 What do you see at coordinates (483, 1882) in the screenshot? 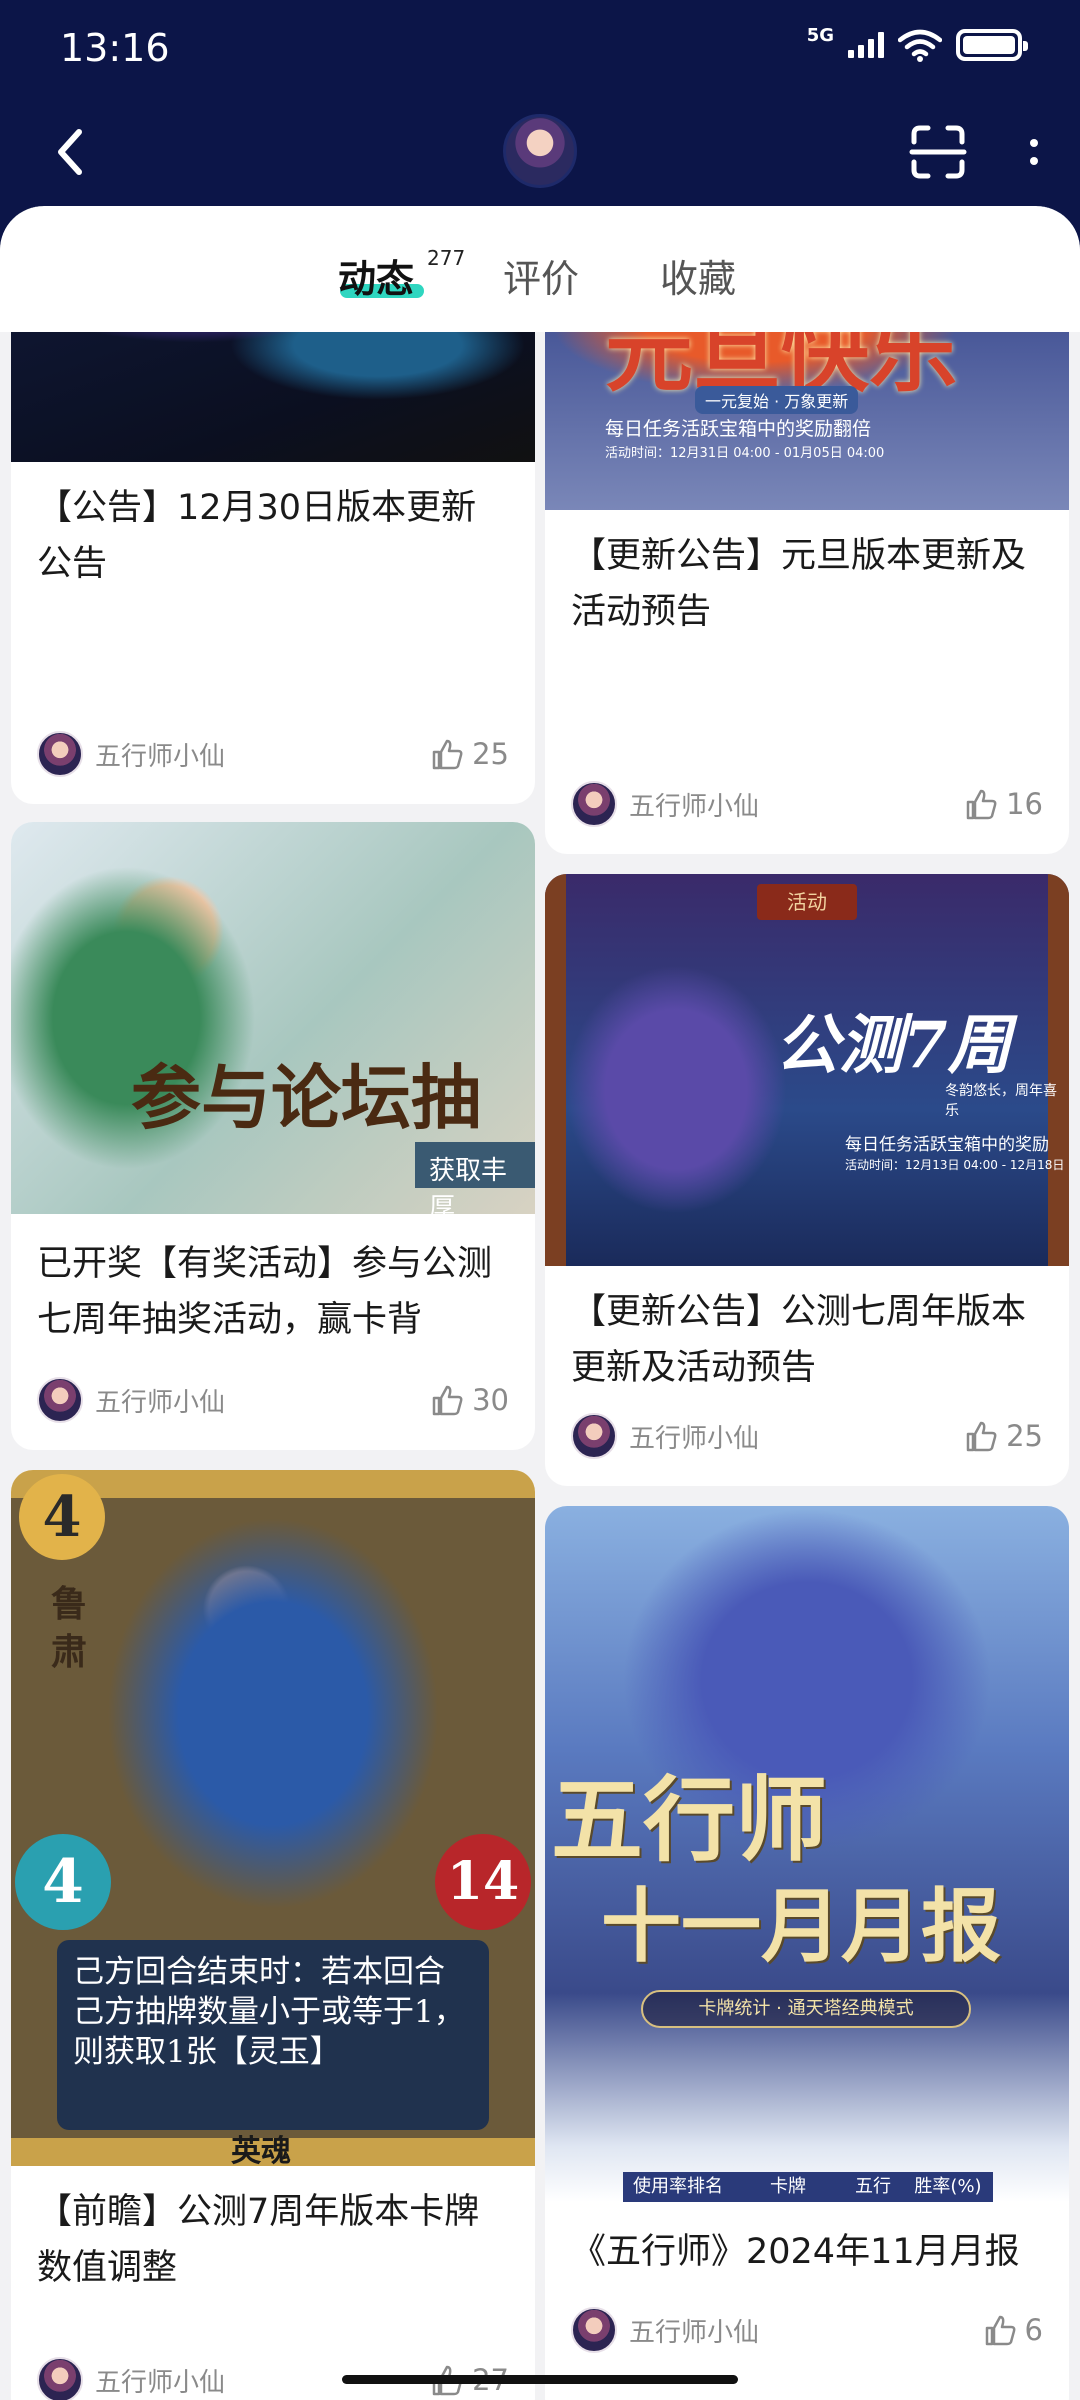
I see `card-health: 14` at bounding box center [483, 1882].